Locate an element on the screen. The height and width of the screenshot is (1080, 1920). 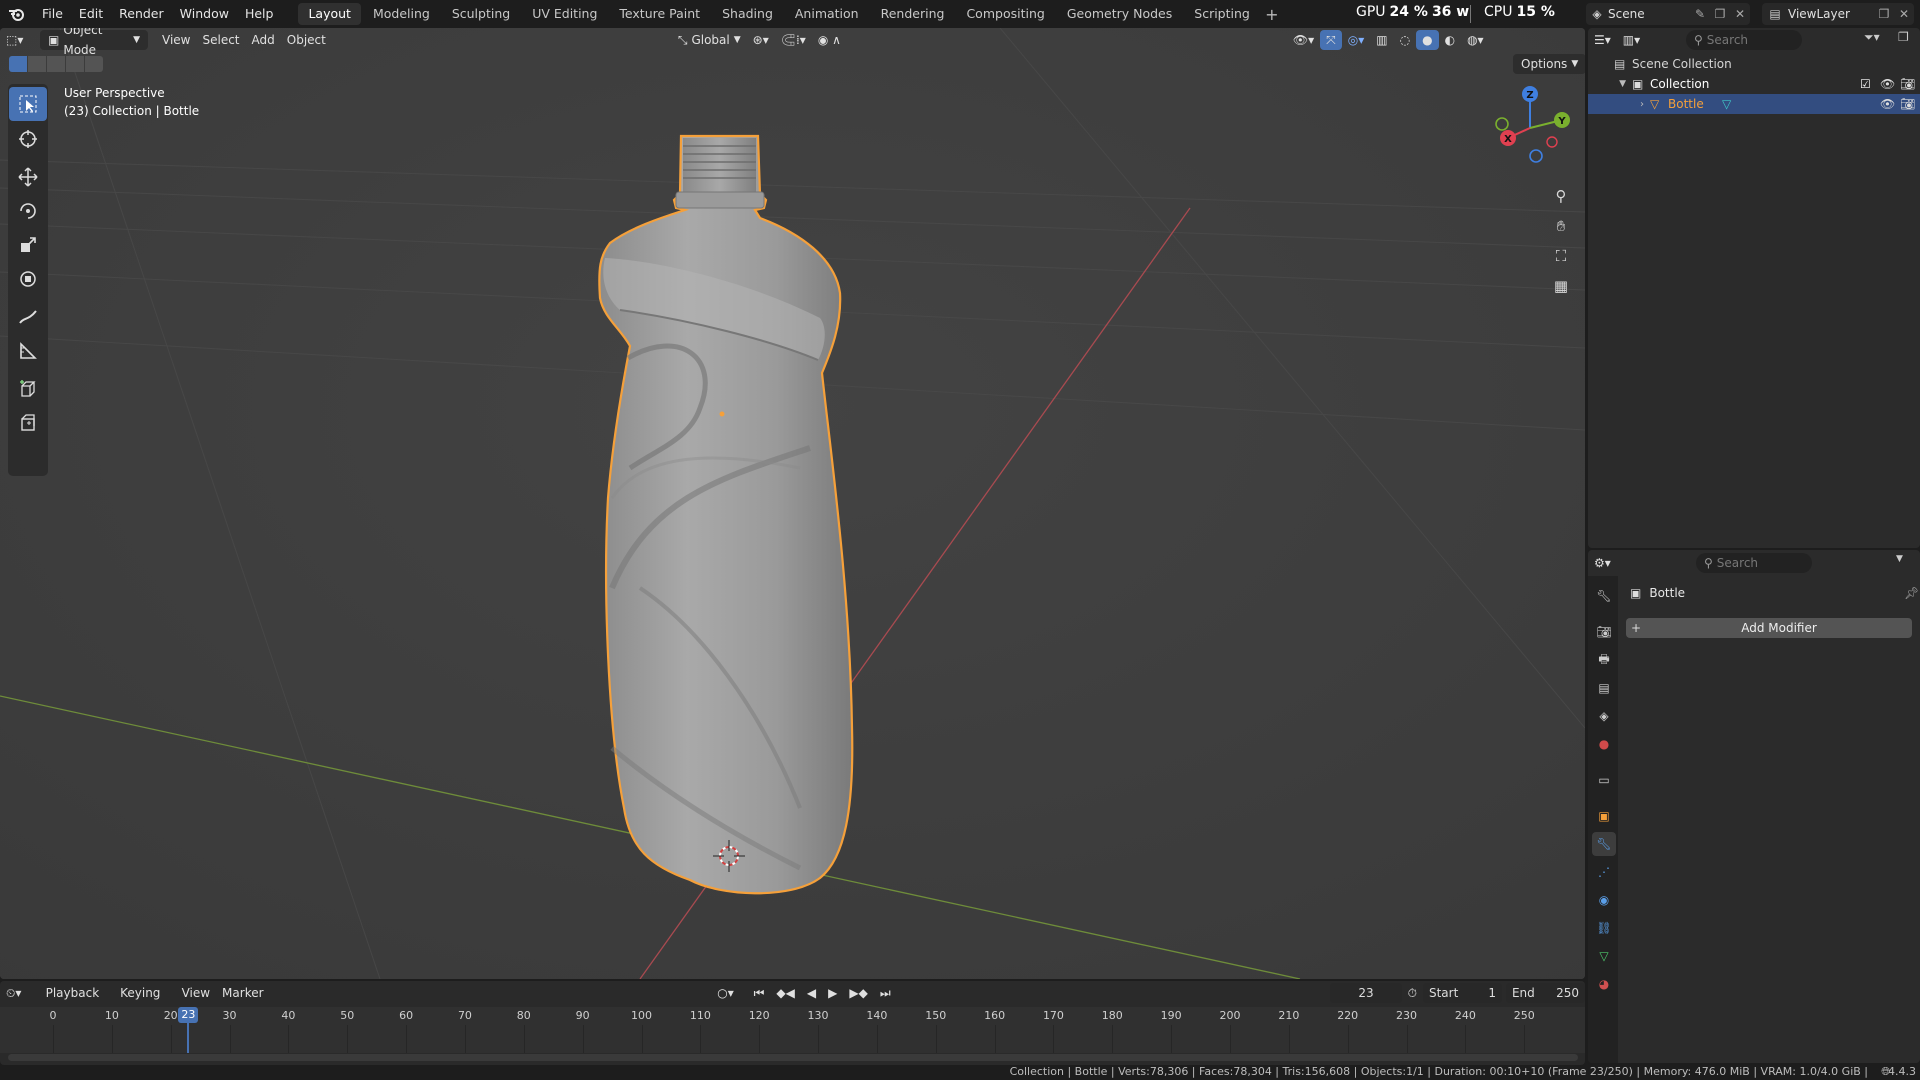
start-frame-field: Start 1 is located at coordinates (1462, 993).